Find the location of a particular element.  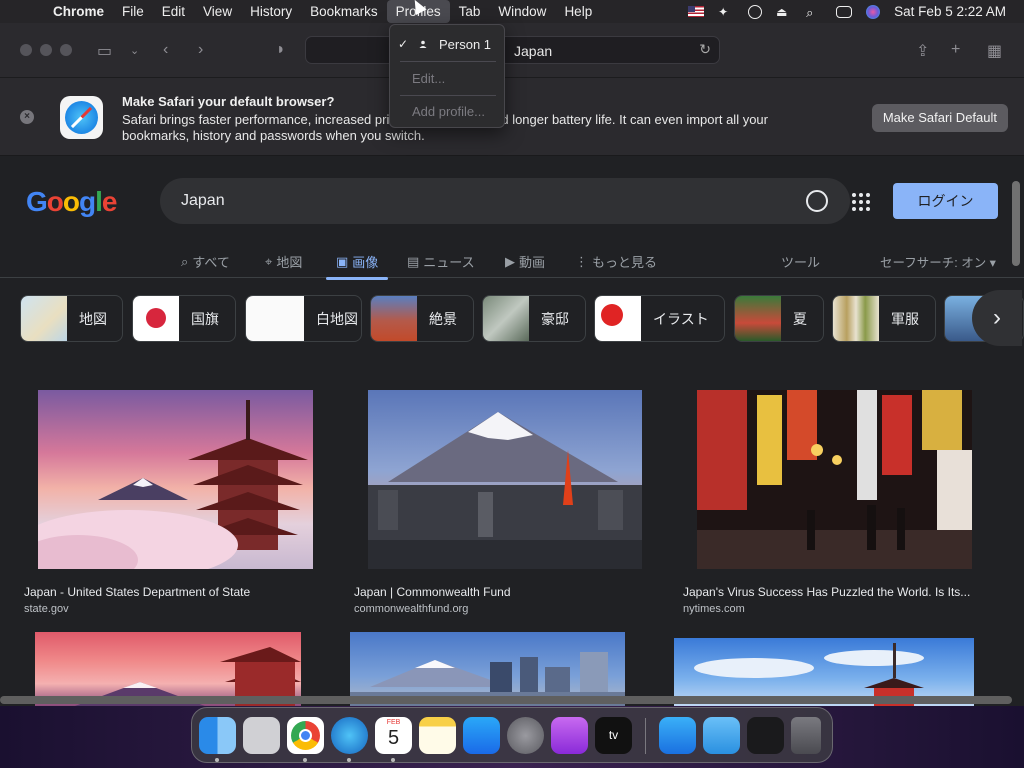

zoom-window-button is located at coordinates (66, 50).